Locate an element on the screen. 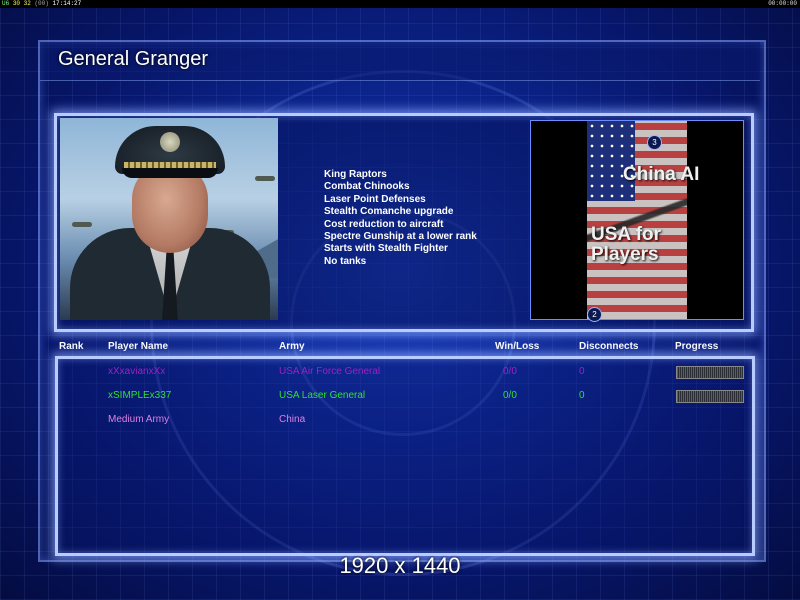  fps-counter: U6 30 32 (00) 17:14:27 is located at coordinates (42, 3).